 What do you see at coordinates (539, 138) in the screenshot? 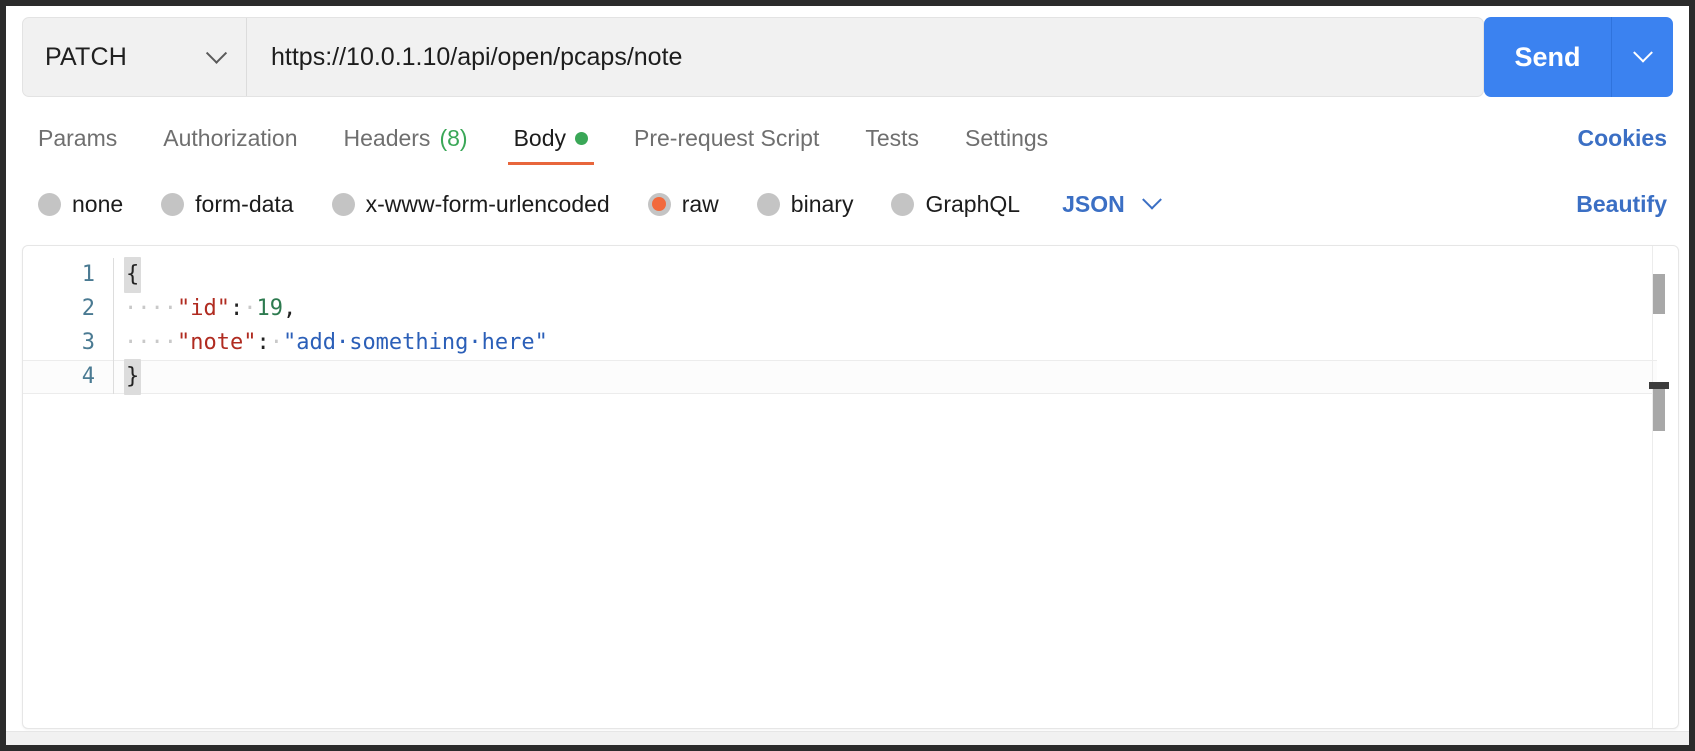
I see `tab-label: Body` at bounding box center [539, 138].